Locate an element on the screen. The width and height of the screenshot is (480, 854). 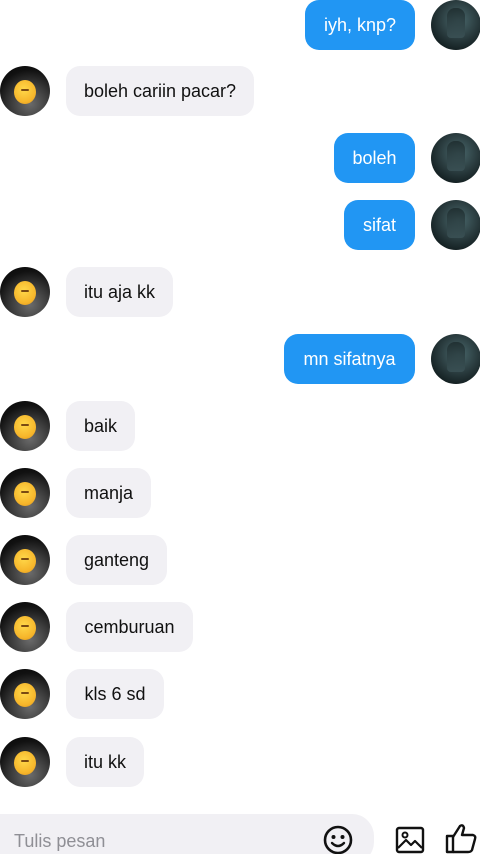
image-icon is located at coordinates (410, 840).